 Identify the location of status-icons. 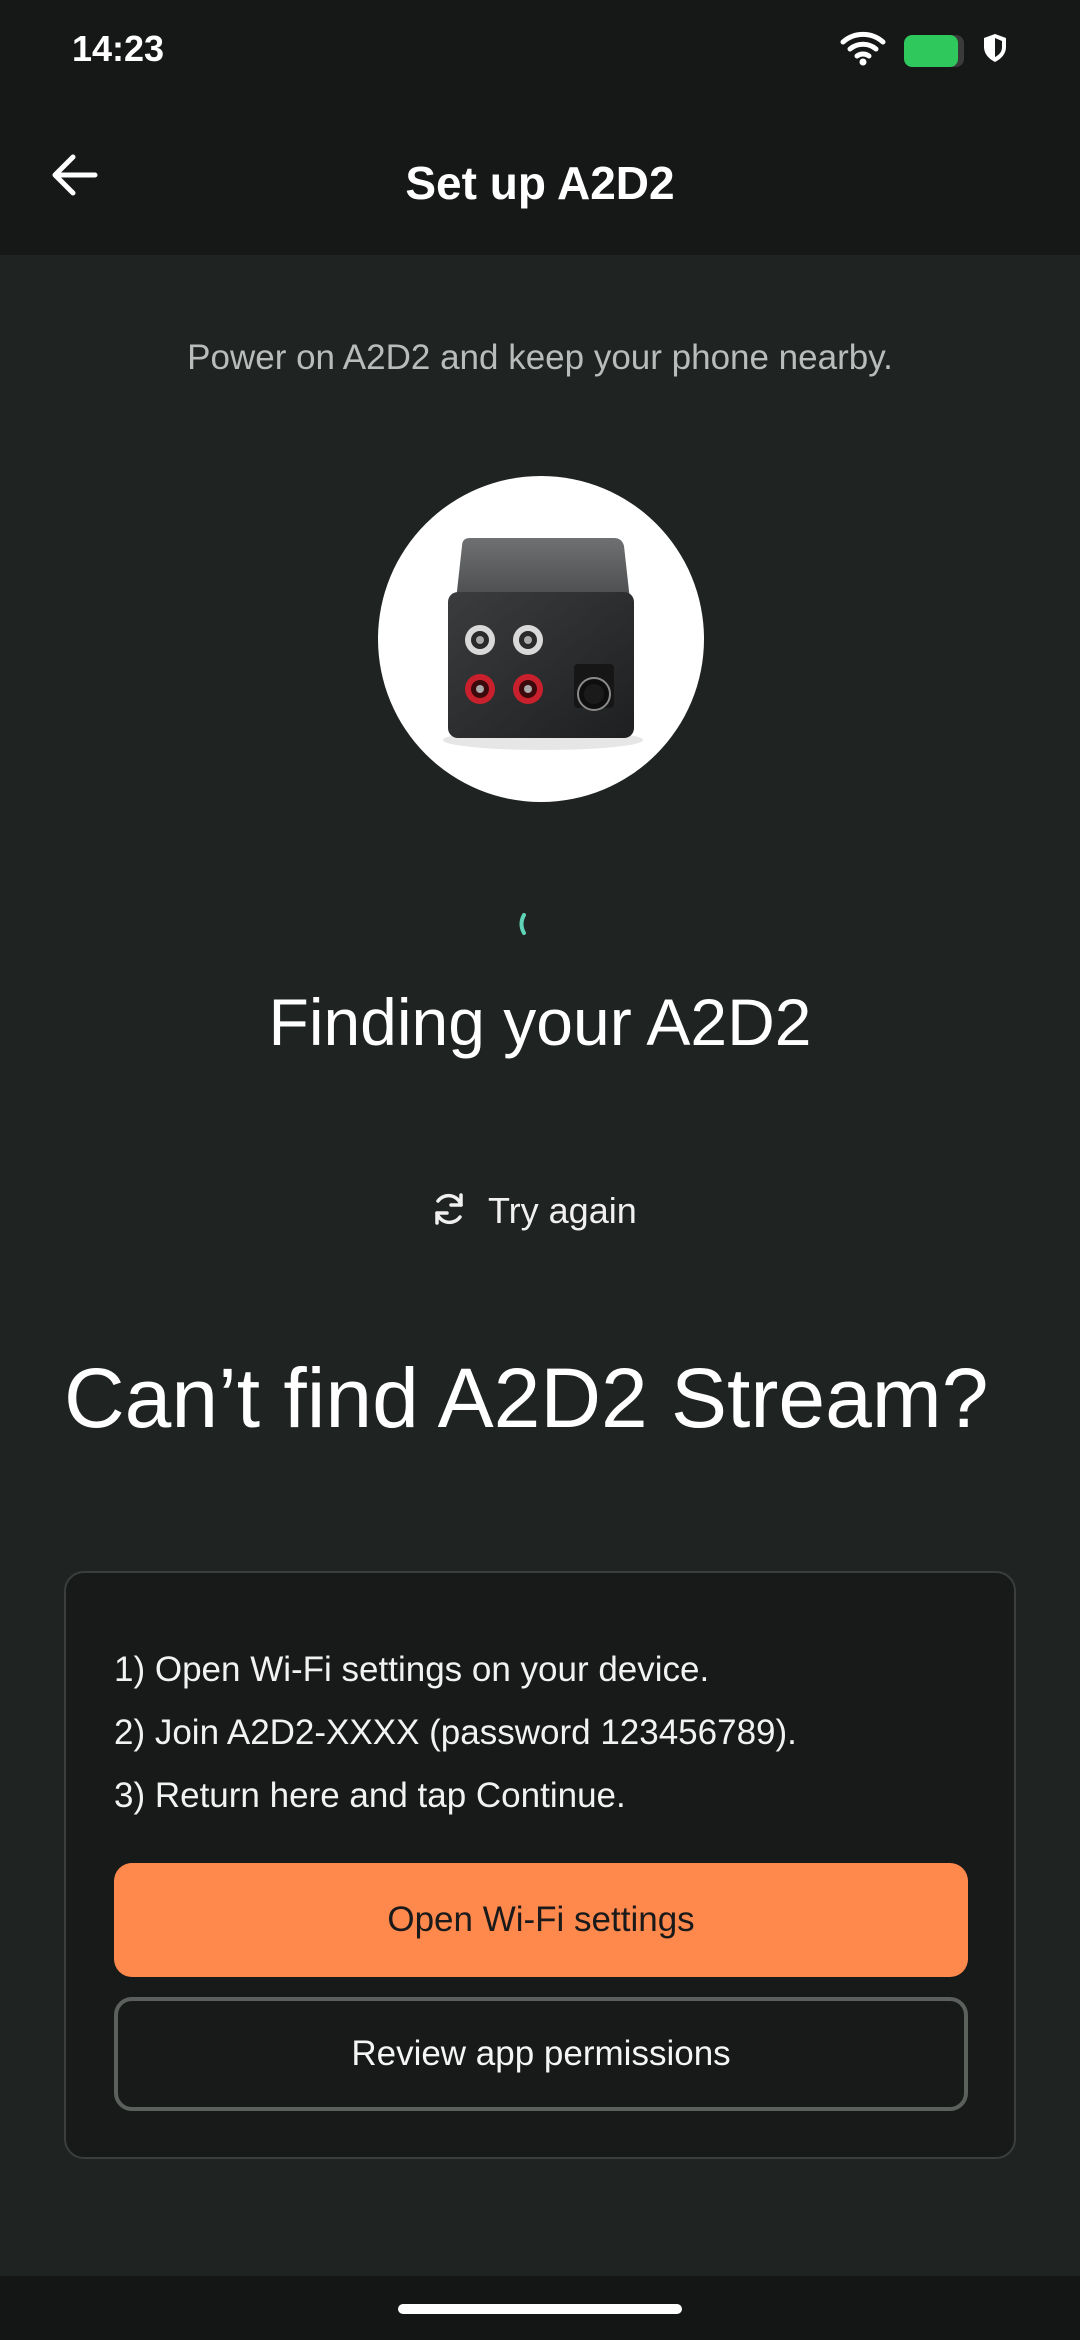
(924, 50).